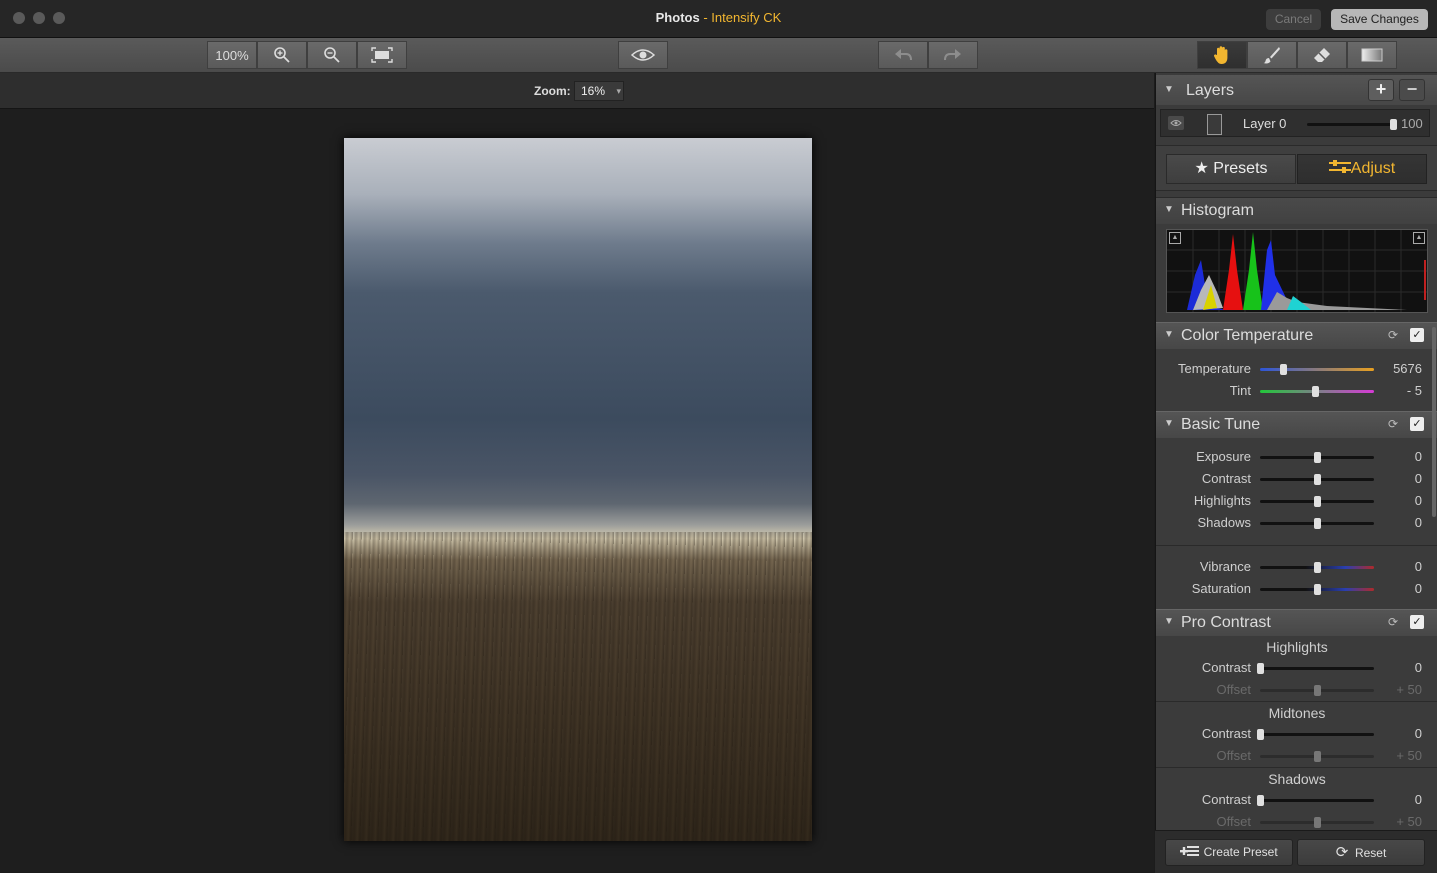 The width and height of the screenshot is (1437, 873). Describe the element at coordinates (1231, 169) in the screenshot. I see `tab-presets: ★ Presets` at that location.